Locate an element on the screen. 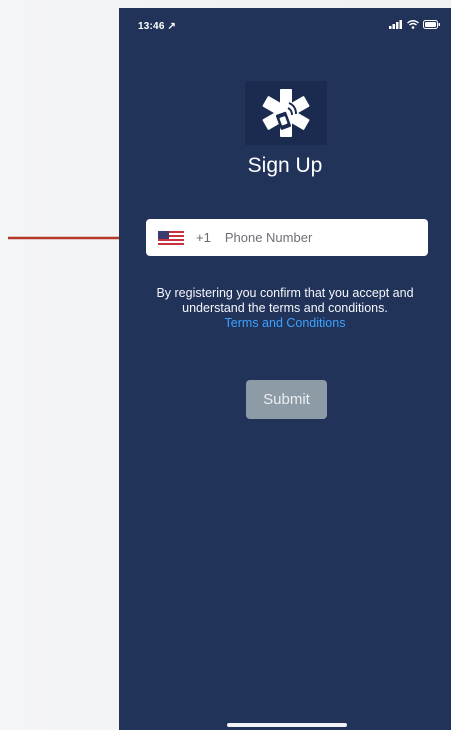 The width and height of the screenshot is (451, 730). battery-icon is located at coordinates (431, 24).